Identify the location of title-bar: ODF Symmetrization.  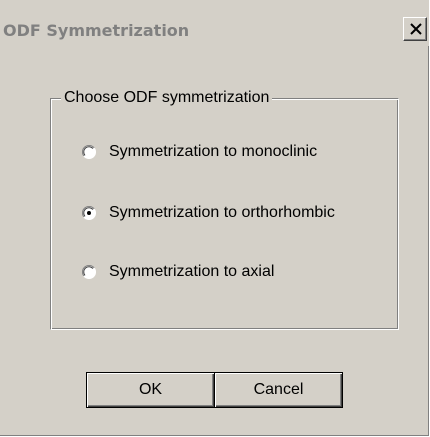
(214, 23).